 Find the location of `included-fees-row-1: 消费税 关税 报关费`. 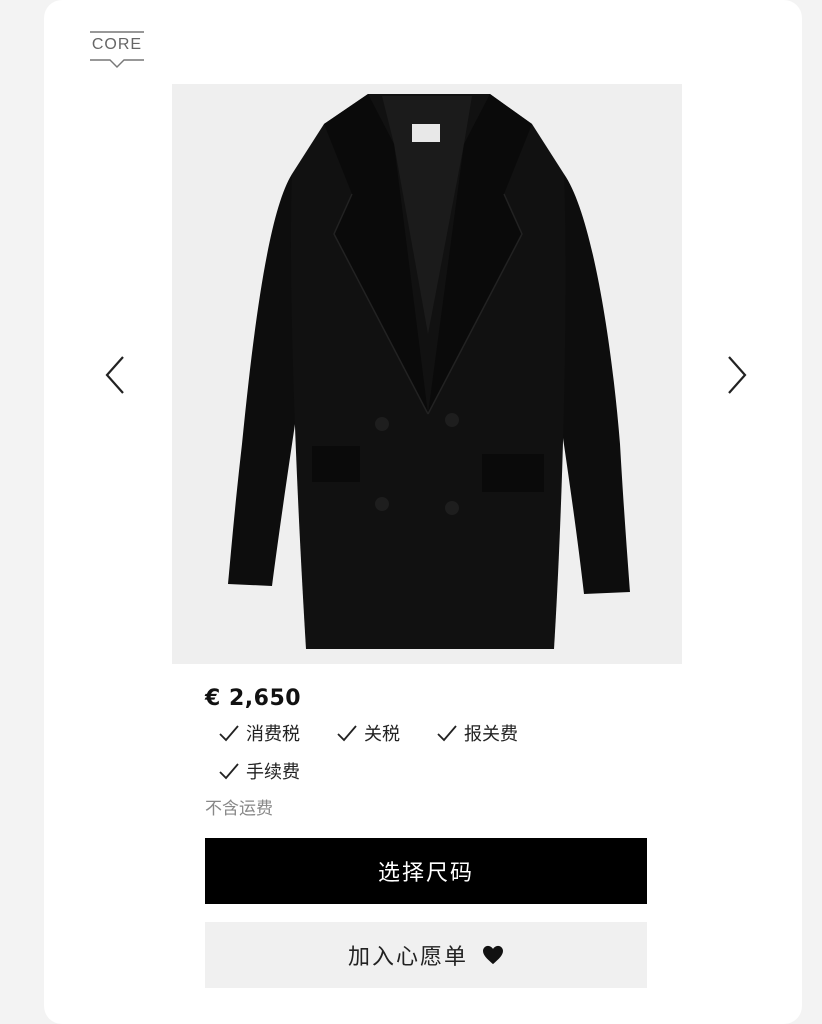

included-fees-row-1: 消费税 关税 报关费 is located at coordinates (368, 733).